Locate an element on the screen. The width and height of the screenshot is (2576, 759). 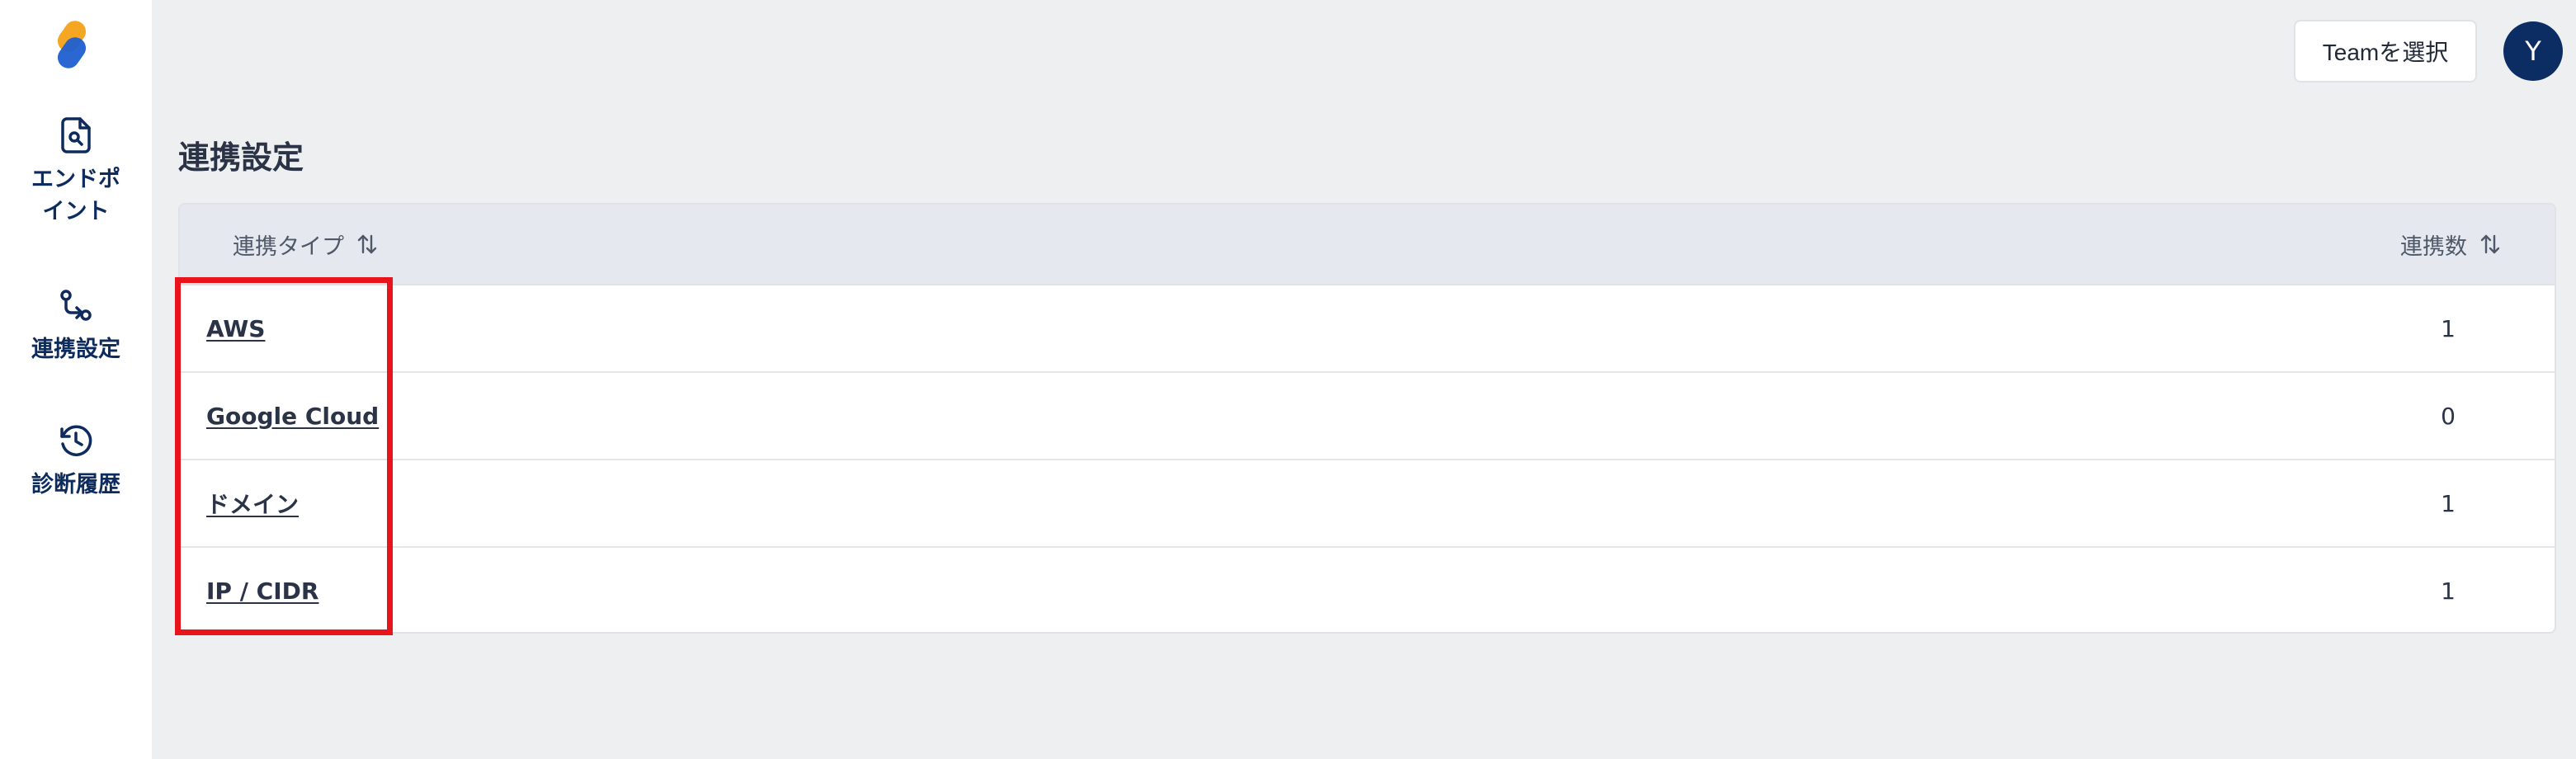
table-row: AWS 1 is located at coordinates (1367, 329).